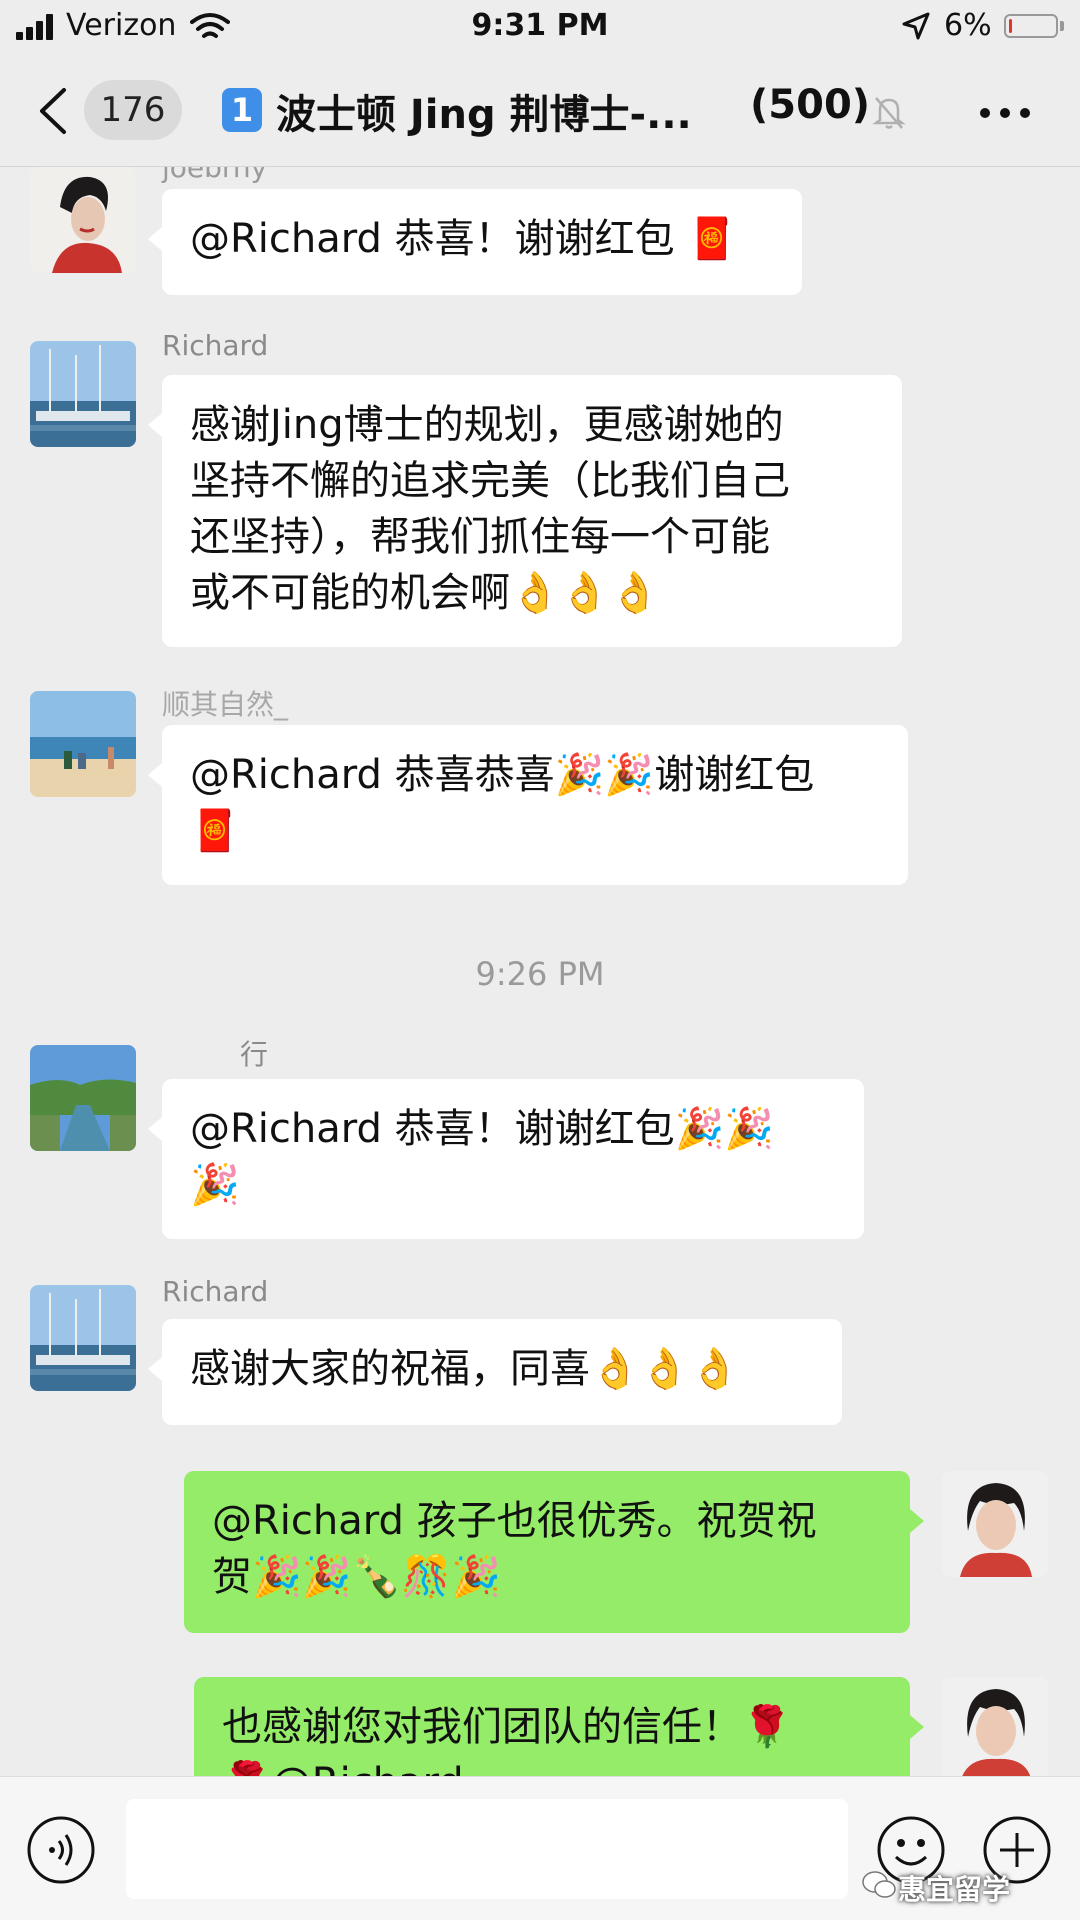  What do you see at coordinates (215, 831) in the screenshot?
I see `message-line: 🧧` at bounding box center [215, 831].